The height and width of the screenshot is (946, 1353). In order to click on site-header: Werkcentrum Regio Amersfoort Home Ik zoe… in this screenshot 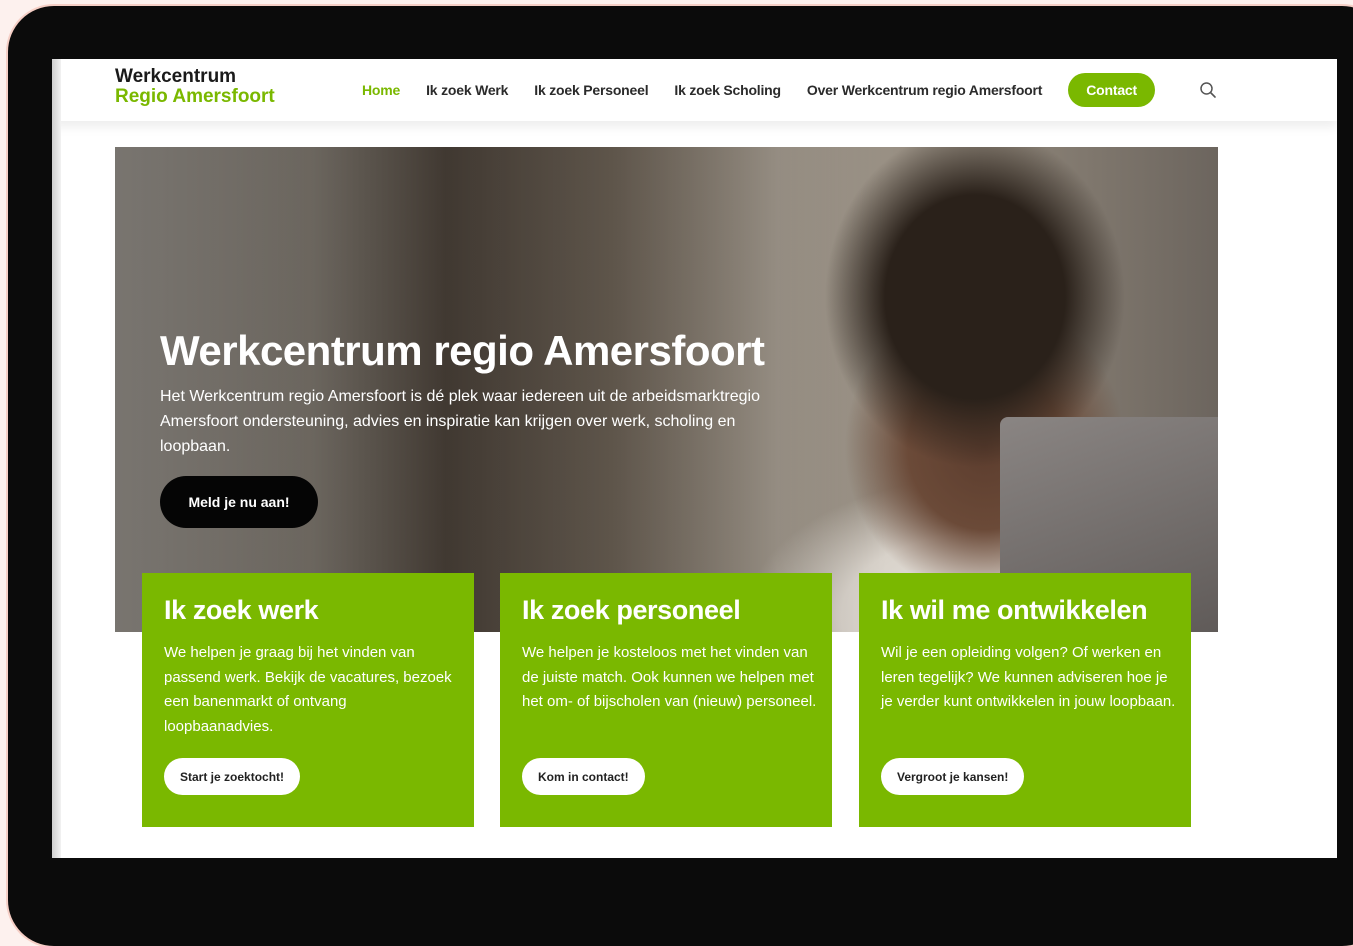, I will do `click(694, 90)`.